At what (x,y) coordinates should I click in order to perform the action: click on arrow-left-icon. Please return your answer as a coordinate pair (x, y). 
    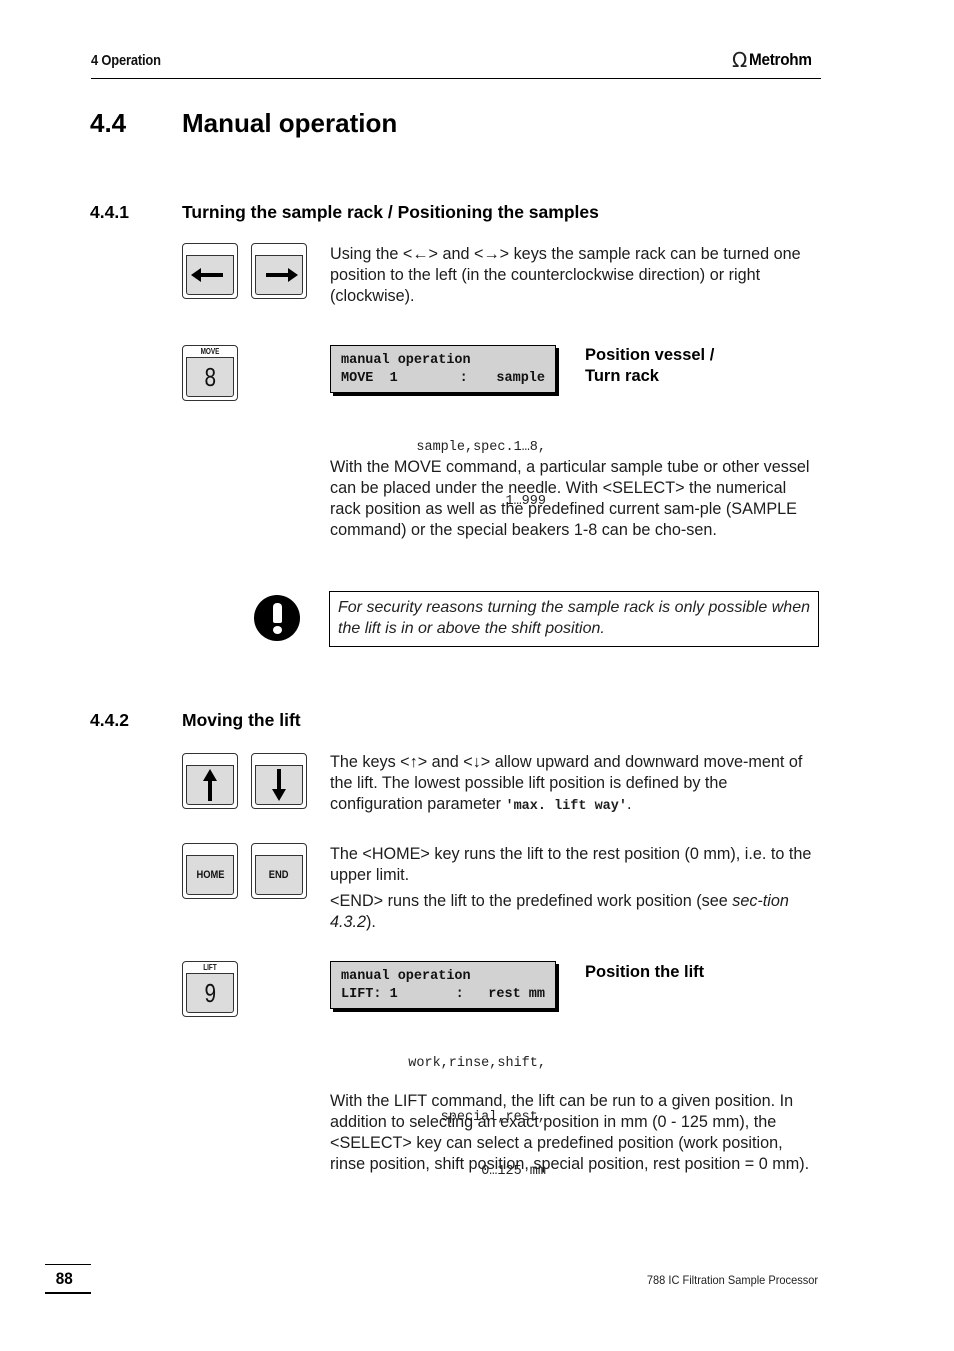
    Looking at the image, I should click on (207, 275).